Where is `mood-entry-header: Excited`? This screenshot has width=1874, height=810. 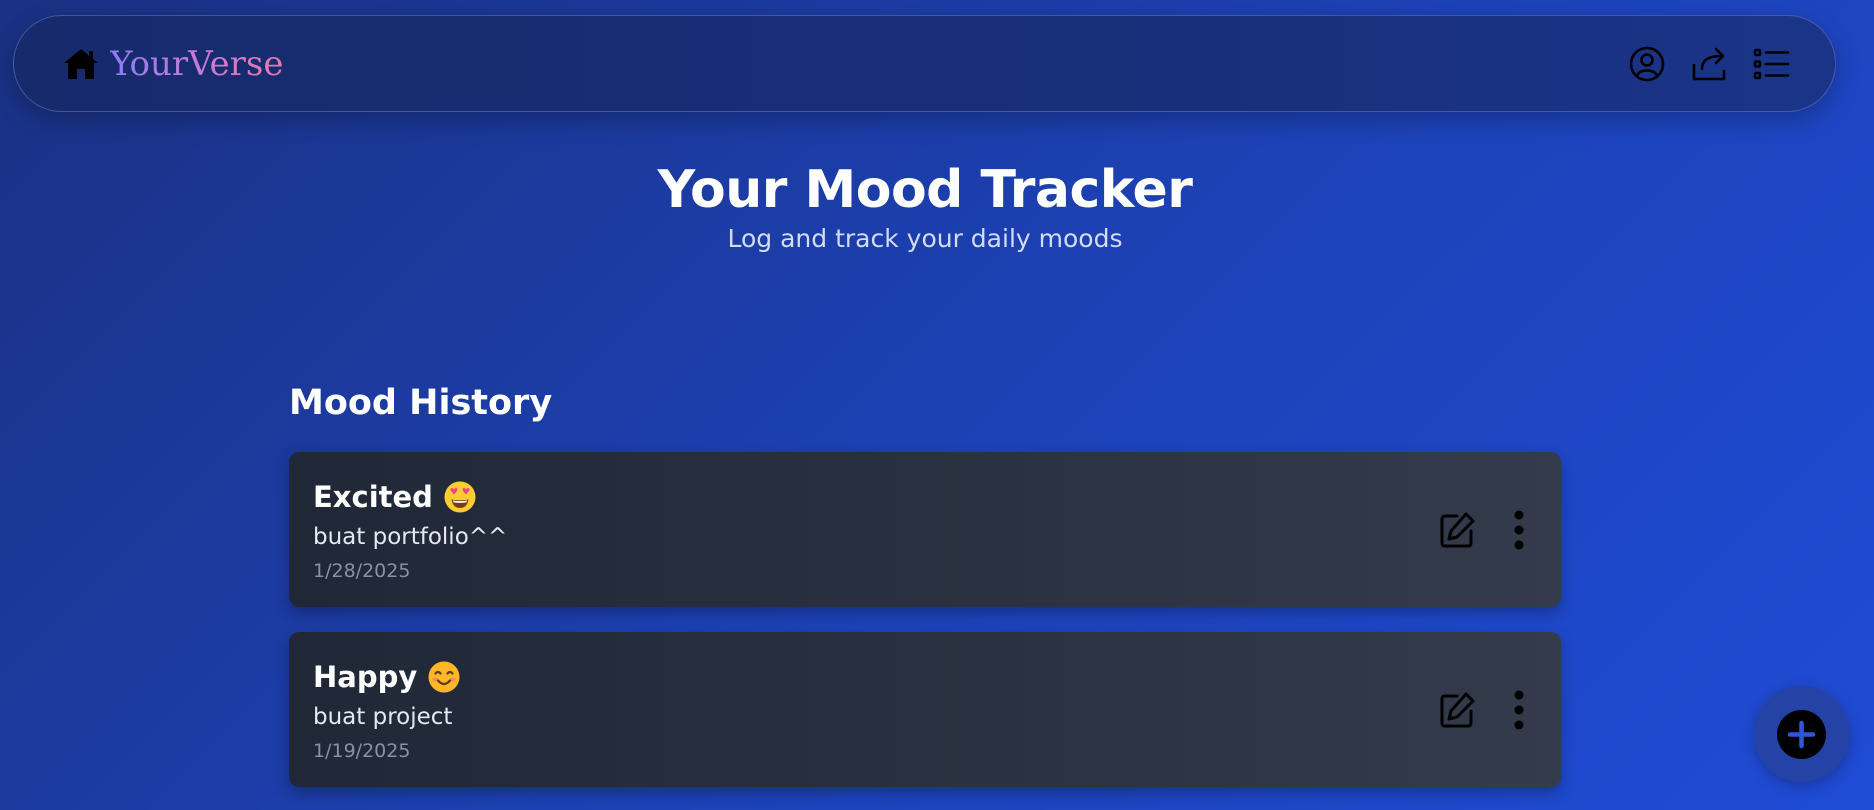 mood-entry-header: Excited is located at coordinates (395, 497).